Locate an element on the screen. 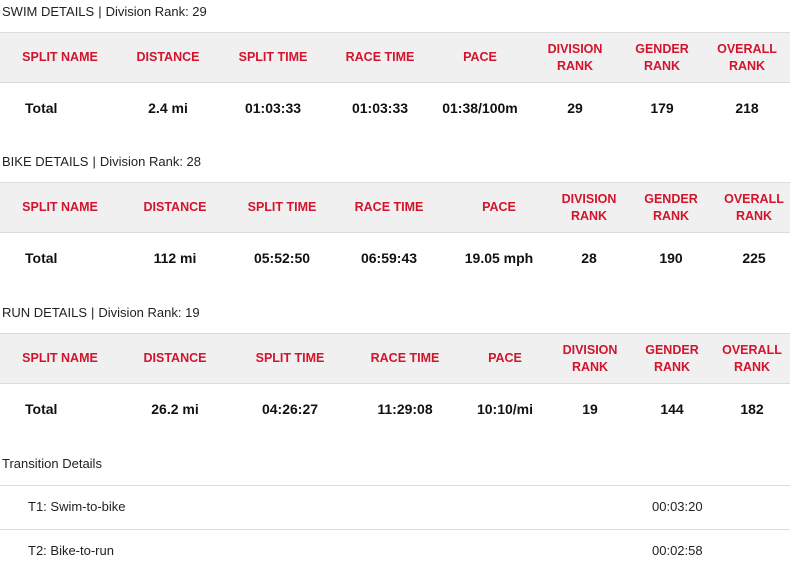 The height and width of the screenshot is (577, 800). gender-rank: 190 is located at coordinates (671, 258).